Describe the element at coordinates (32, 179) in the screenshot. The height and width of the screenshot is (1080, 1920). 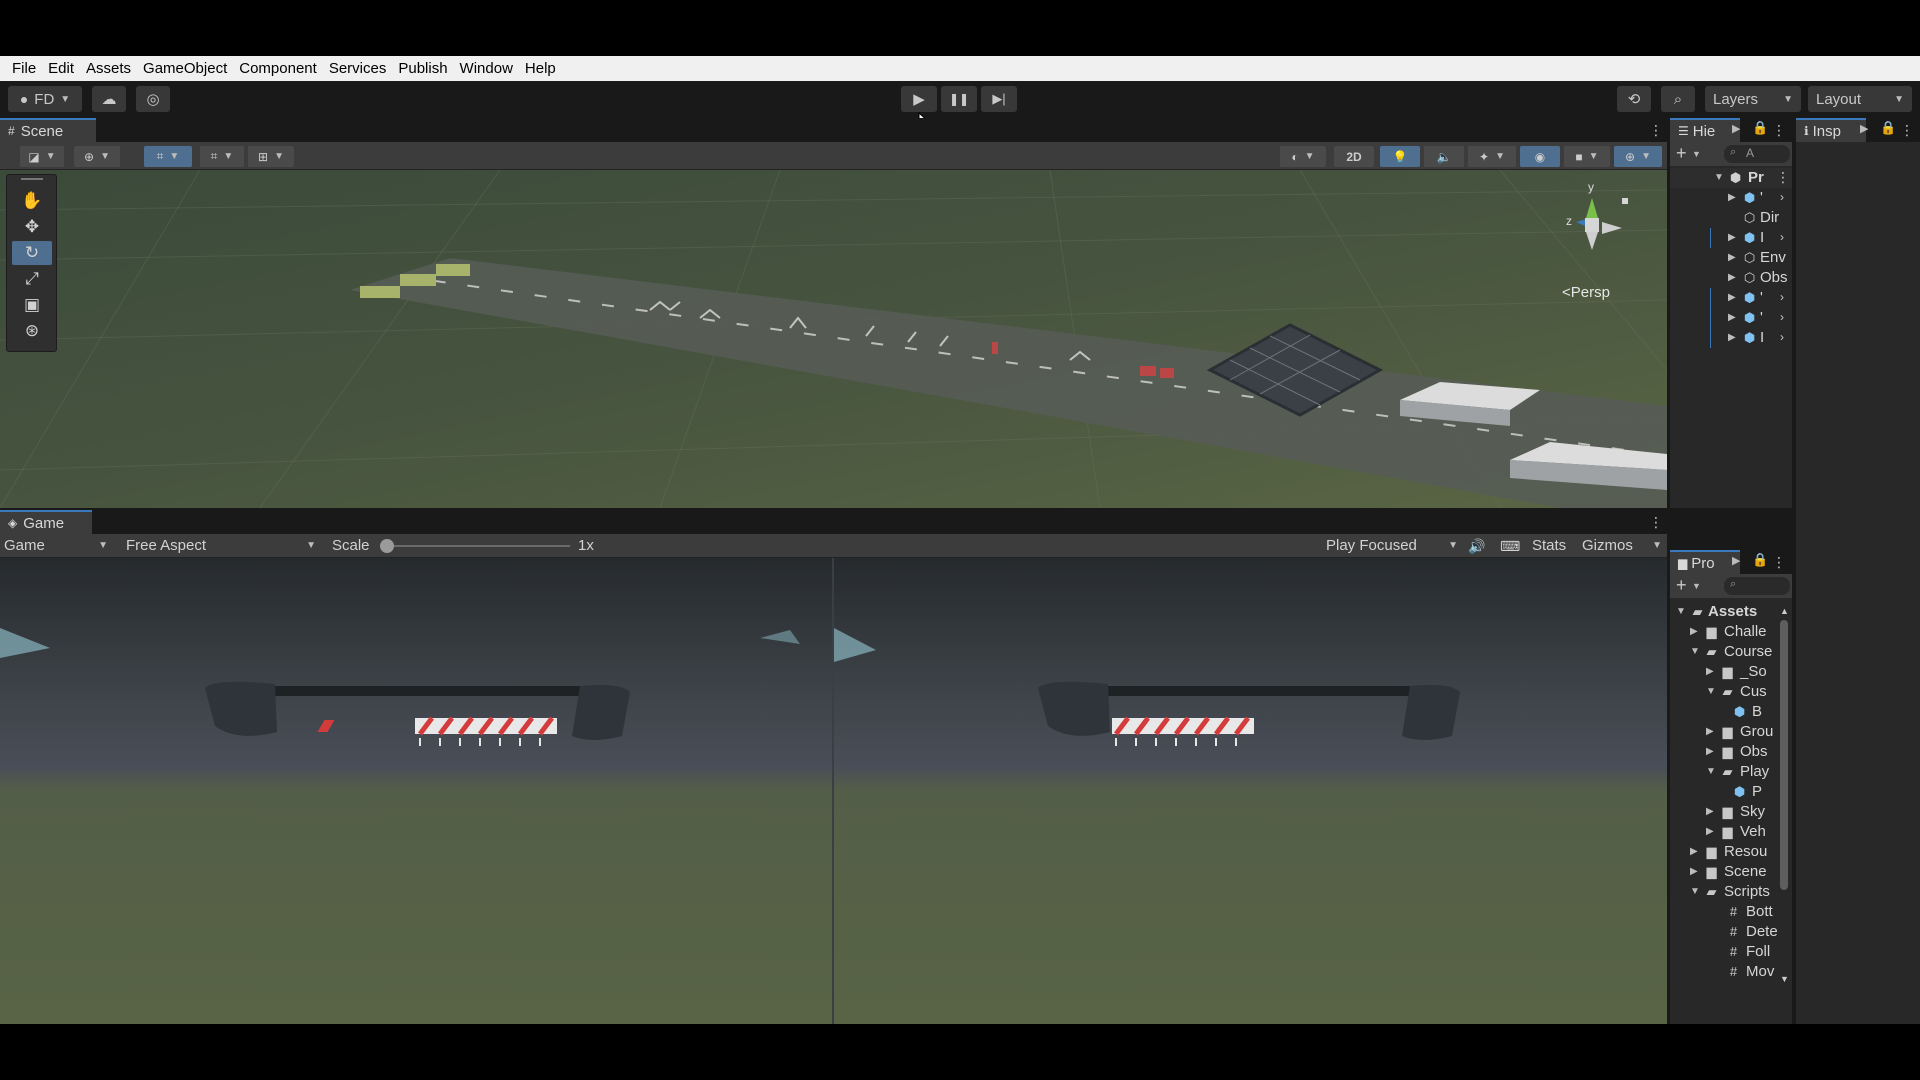
I see `drag-handle-icon` at that location.